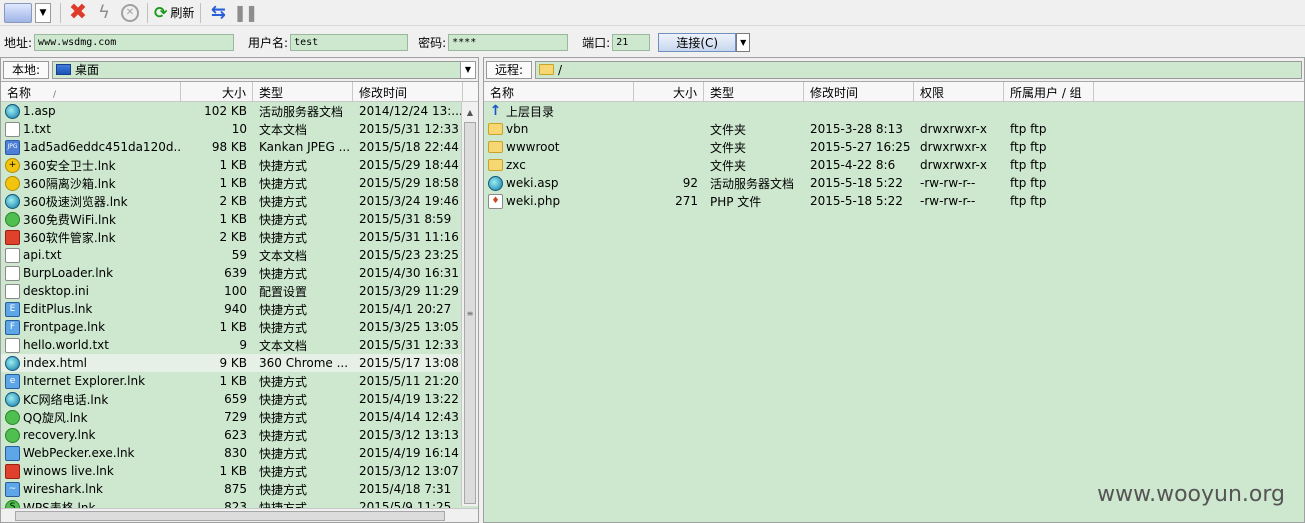 This screenshot has width=1305, height=523. What do you see at coordinates (239, 255) in the screenshot?
I see `table-row: api.txt 59 文本文档 2015/5/23 23:25` at bounding box center [239, 255].